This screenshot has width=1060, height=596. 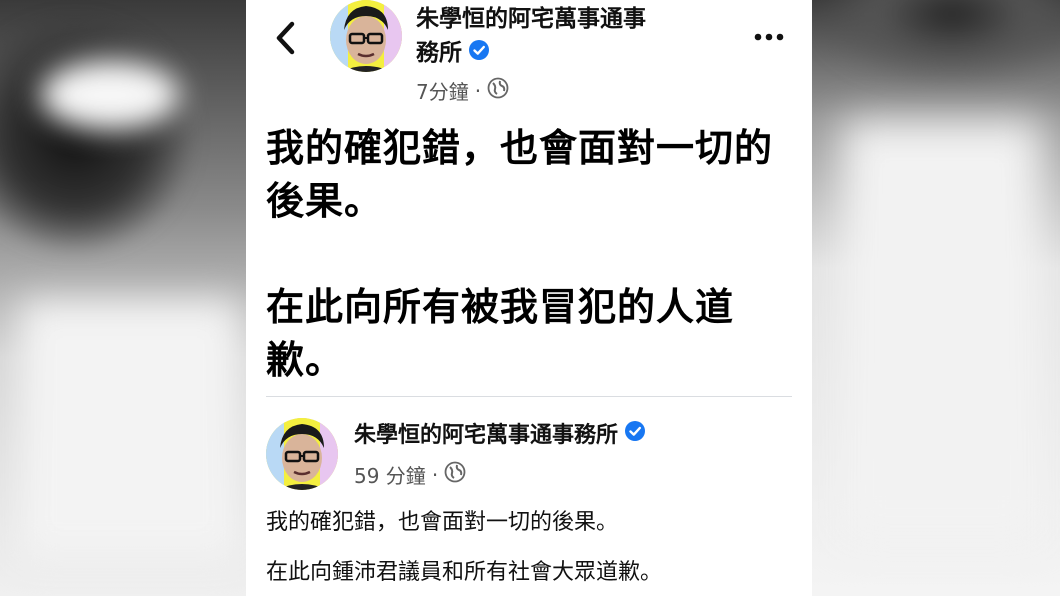 I want to click on shared-post-page-name-text: 朱學恒的阿宅萬事通事務所, so click(x=486, y=435).